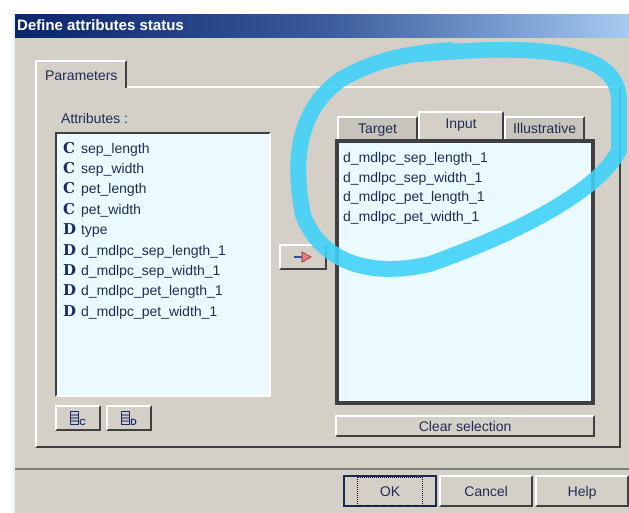 Image resolution: width=629 pixels, height=513 pixels. I want to click on attribute-item: d_mdlpc_sep_length_1, so click(153, 250).